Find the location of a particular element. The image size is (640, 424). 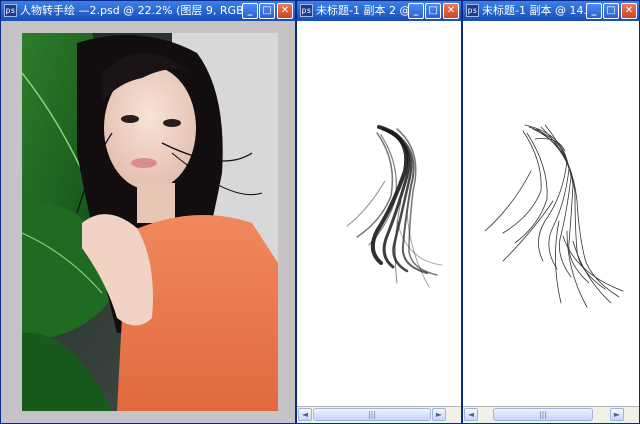

window-title: 人物转手绘 —2.psd @ 22.2% (图层 9, RGB/8) is located at coordinates (131, 10).